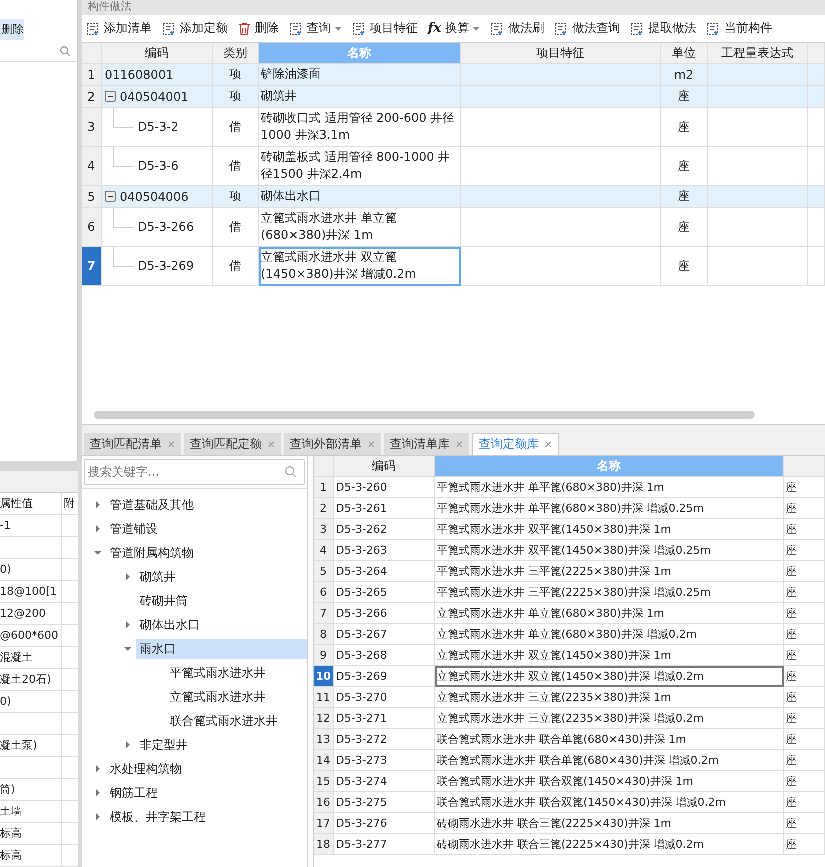 This screenshot has width=825, height=867. I want to click on toolbar-button: 项目特征, so click(385, 28).